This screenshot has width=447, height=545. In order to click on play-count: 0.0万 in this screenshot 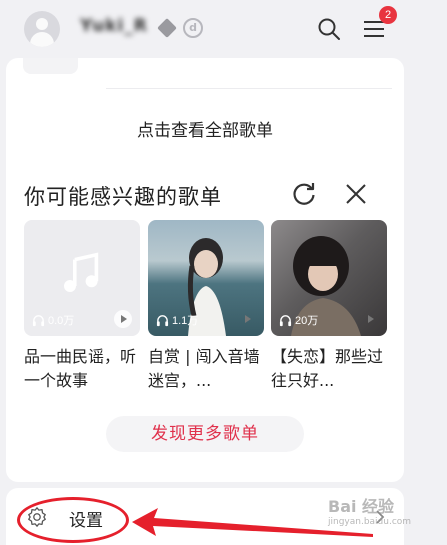, I will do `click(53, 320)`.